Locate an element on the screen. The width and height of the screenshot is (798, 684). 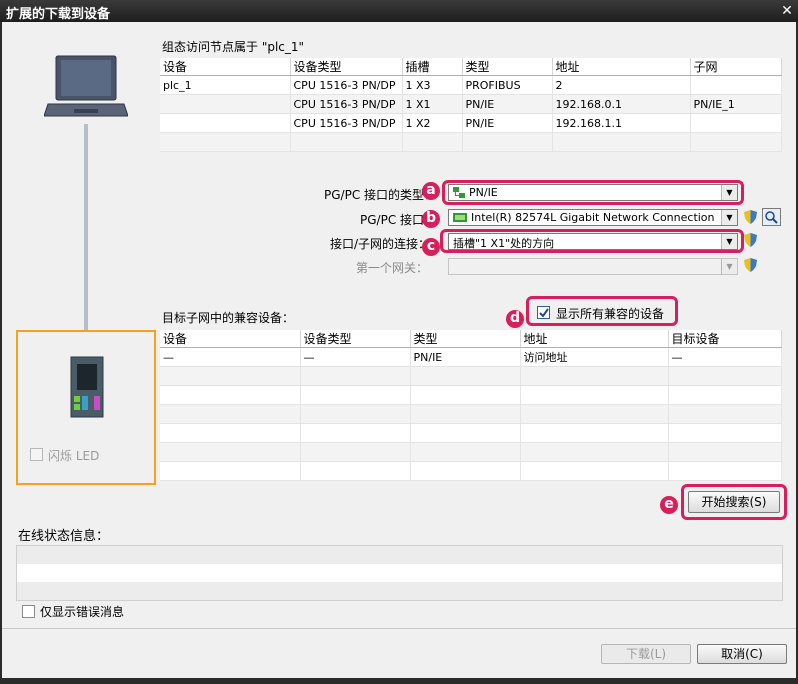
error-only-label: 仅显示错误消息 is located at coordinates (82, 611).